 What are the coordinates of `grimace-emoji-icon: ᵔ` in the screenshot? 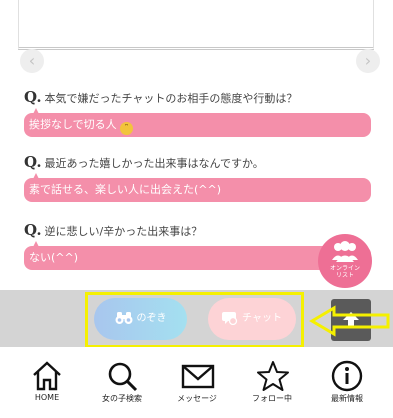 It's located at (127, 128).